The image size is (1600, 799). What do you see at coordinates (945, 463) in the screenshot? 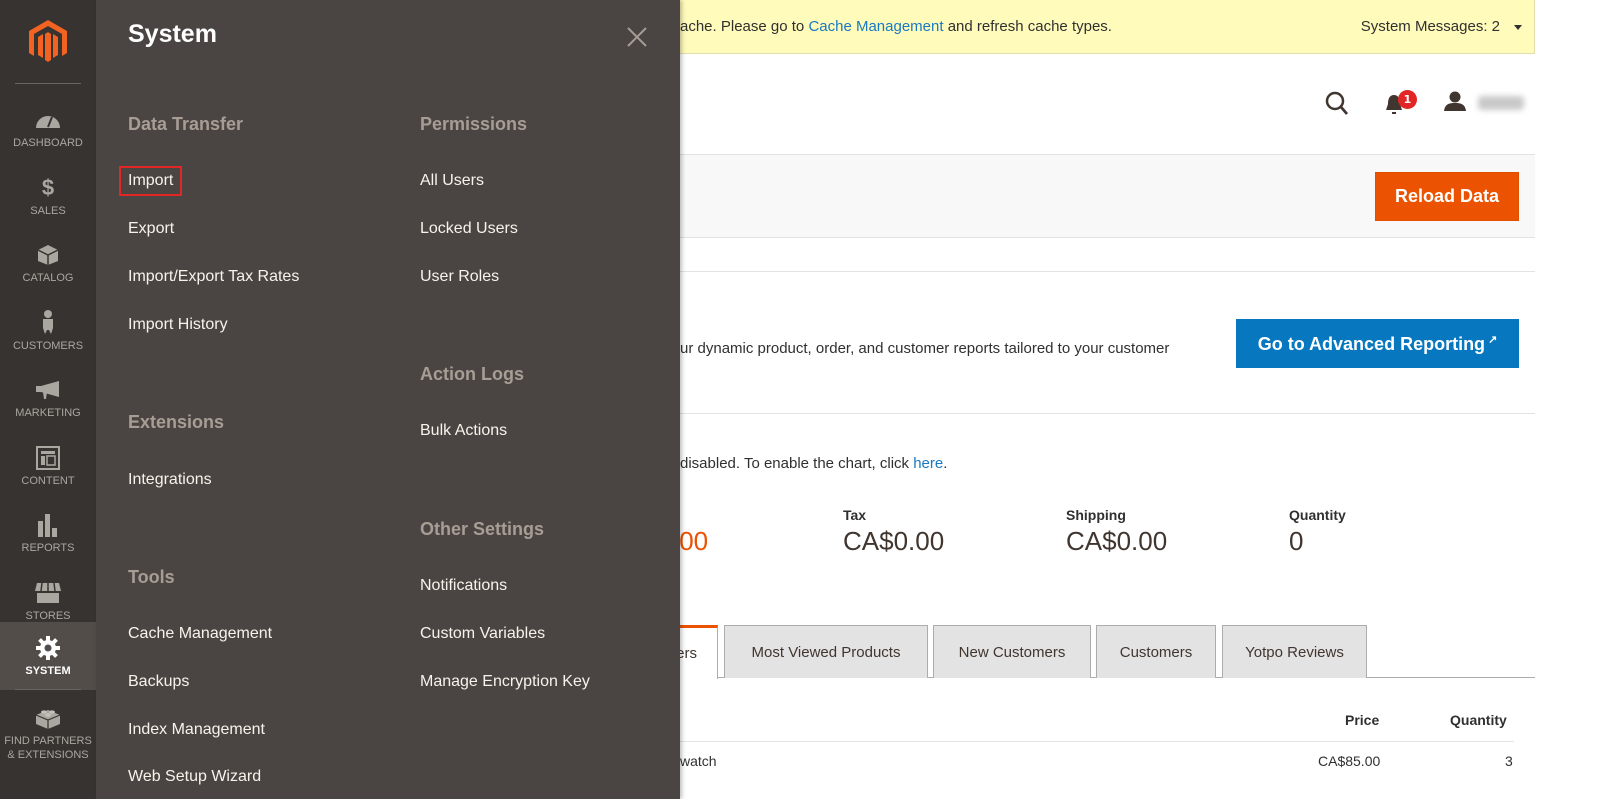
I see `chart-note-text: .` at bounding box center [945, 463].